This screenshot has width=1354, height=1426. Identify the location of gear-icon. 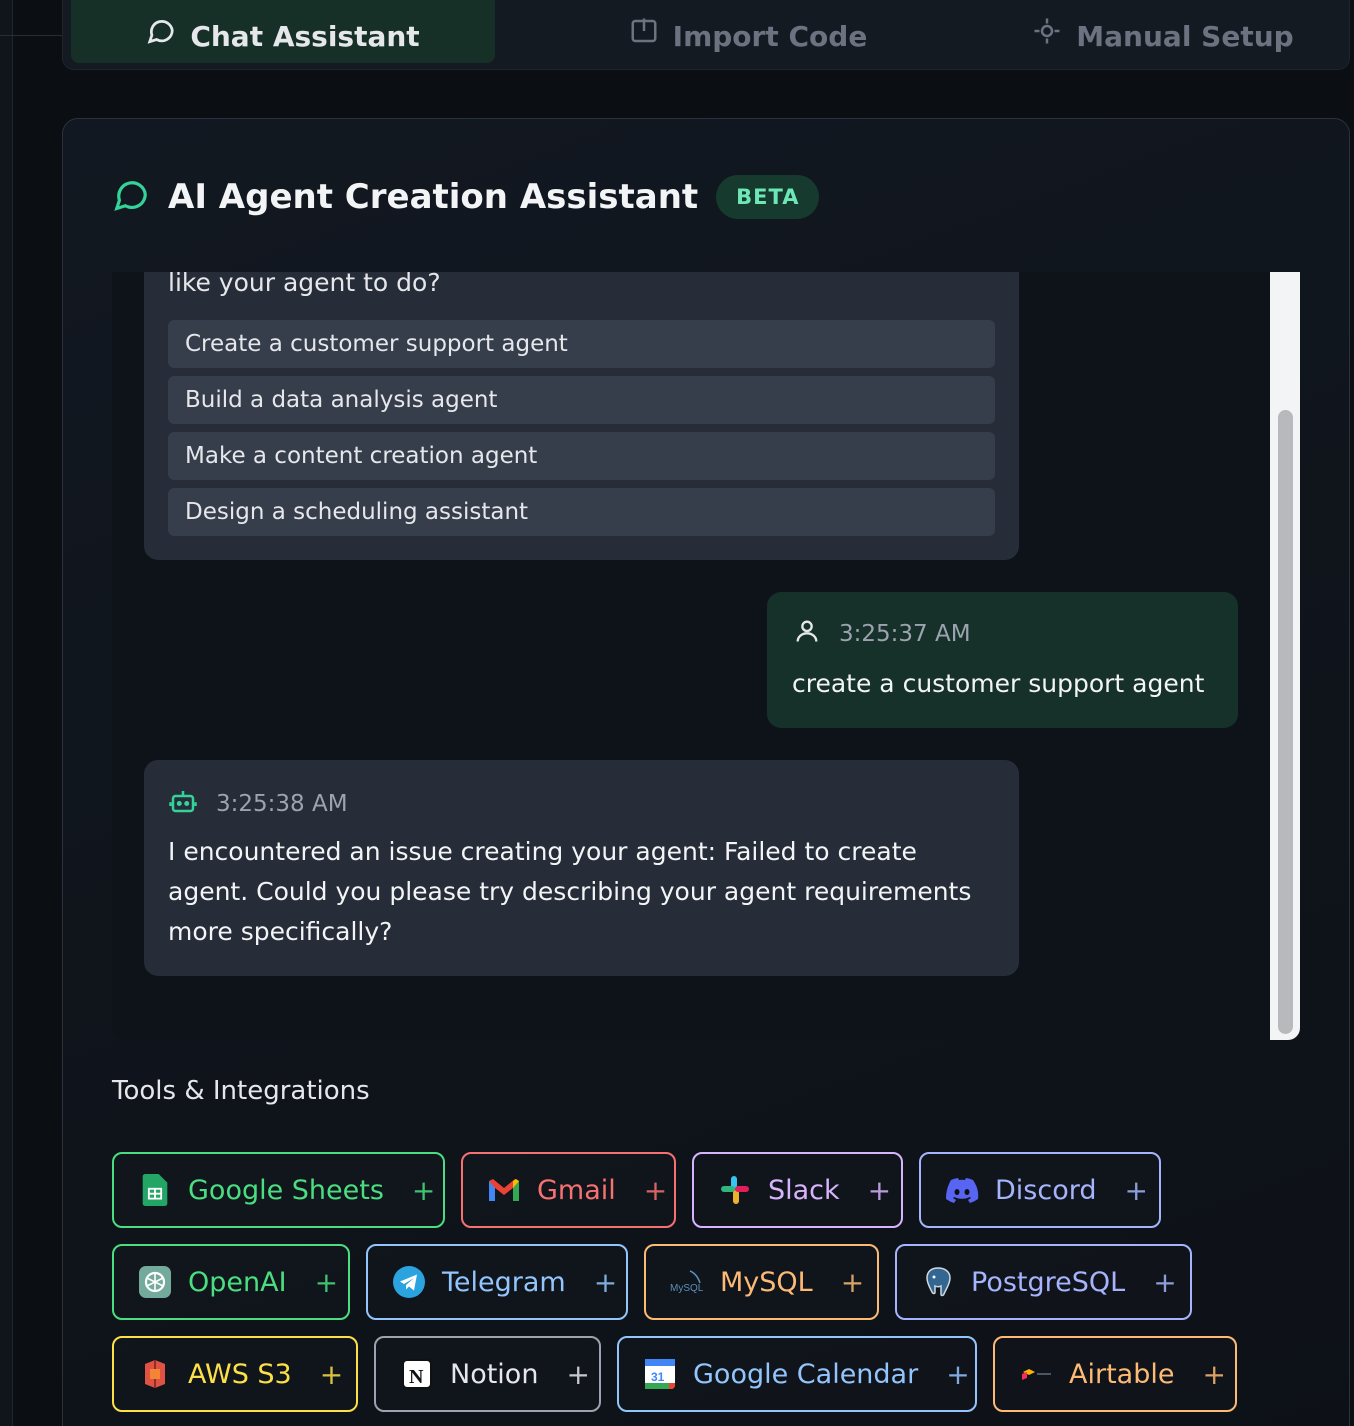
(1047, 34).